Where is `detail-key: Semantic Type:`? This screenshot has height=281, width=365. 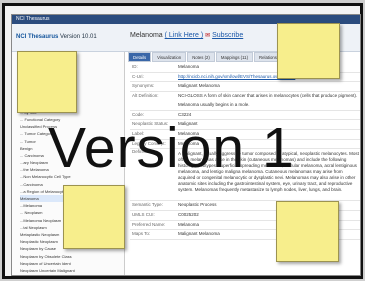
detail-key: Semantic Type: is located at coordinates (147, 205).